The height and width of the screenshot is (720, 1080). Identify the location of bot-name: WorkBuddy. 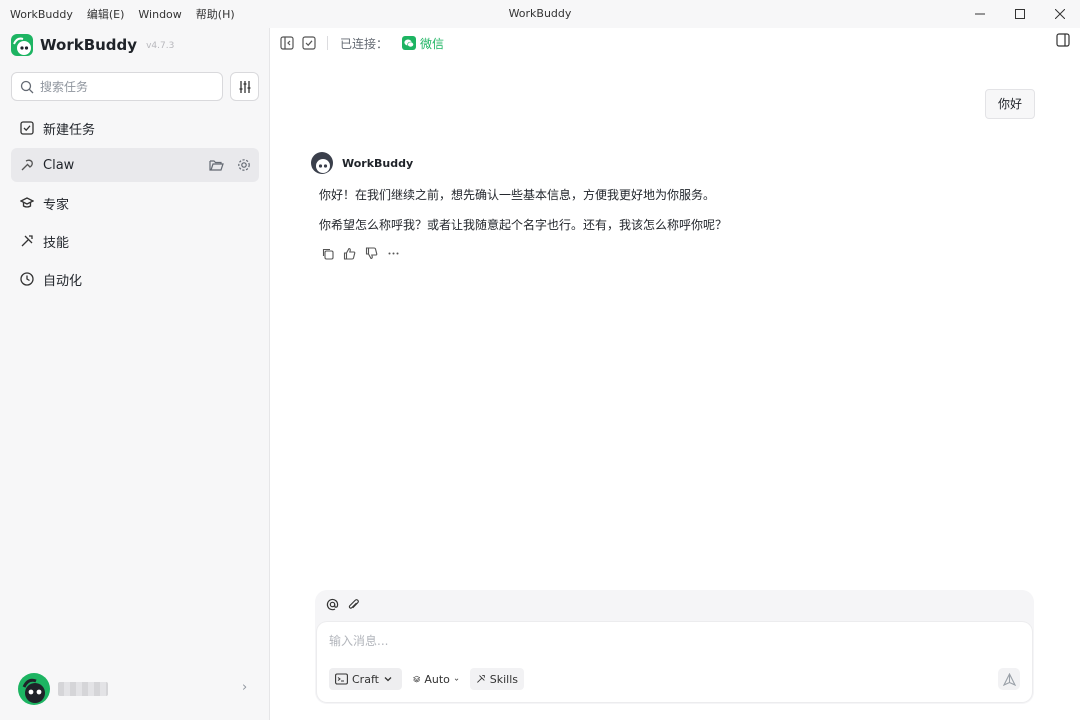
(378, 163).